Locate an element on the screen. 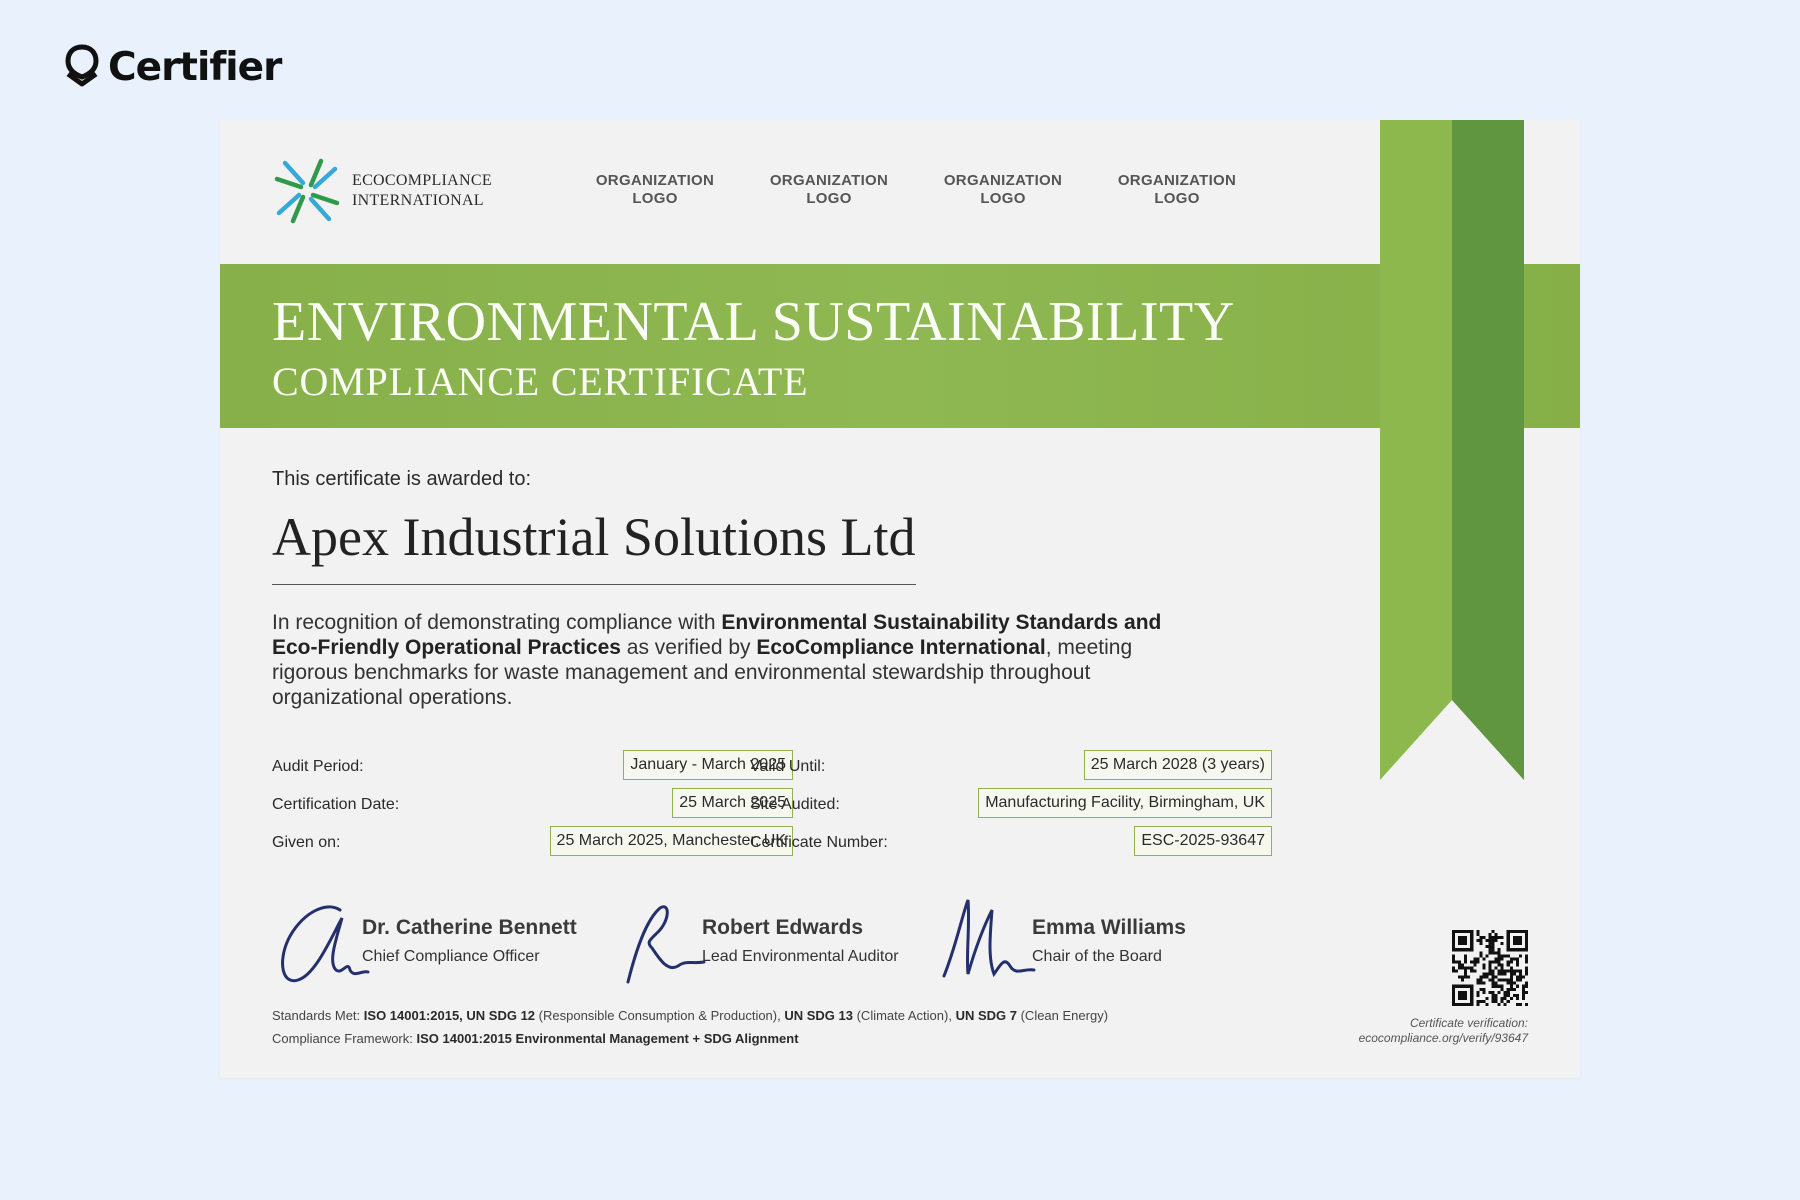 The width and height of the screenshot is (1800, 1200). framework-label: Compliance Framework: is located at coordinates (344, 1038).